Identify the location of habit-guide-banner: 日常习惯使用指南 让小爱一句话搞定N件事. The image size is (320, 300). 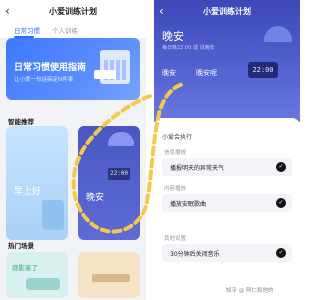
(73, 69).